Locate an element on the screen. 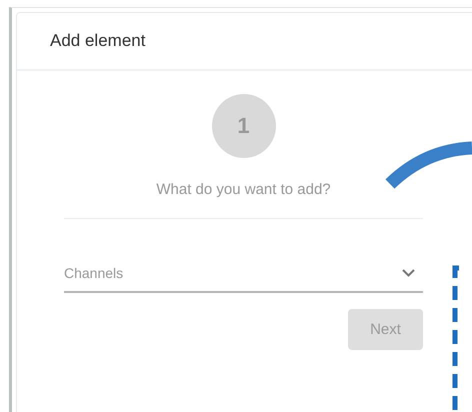 Image resolution: width=472 pixels, height=412 pixels. step-question: What do you want to add? is located at coordinates (243, 189).